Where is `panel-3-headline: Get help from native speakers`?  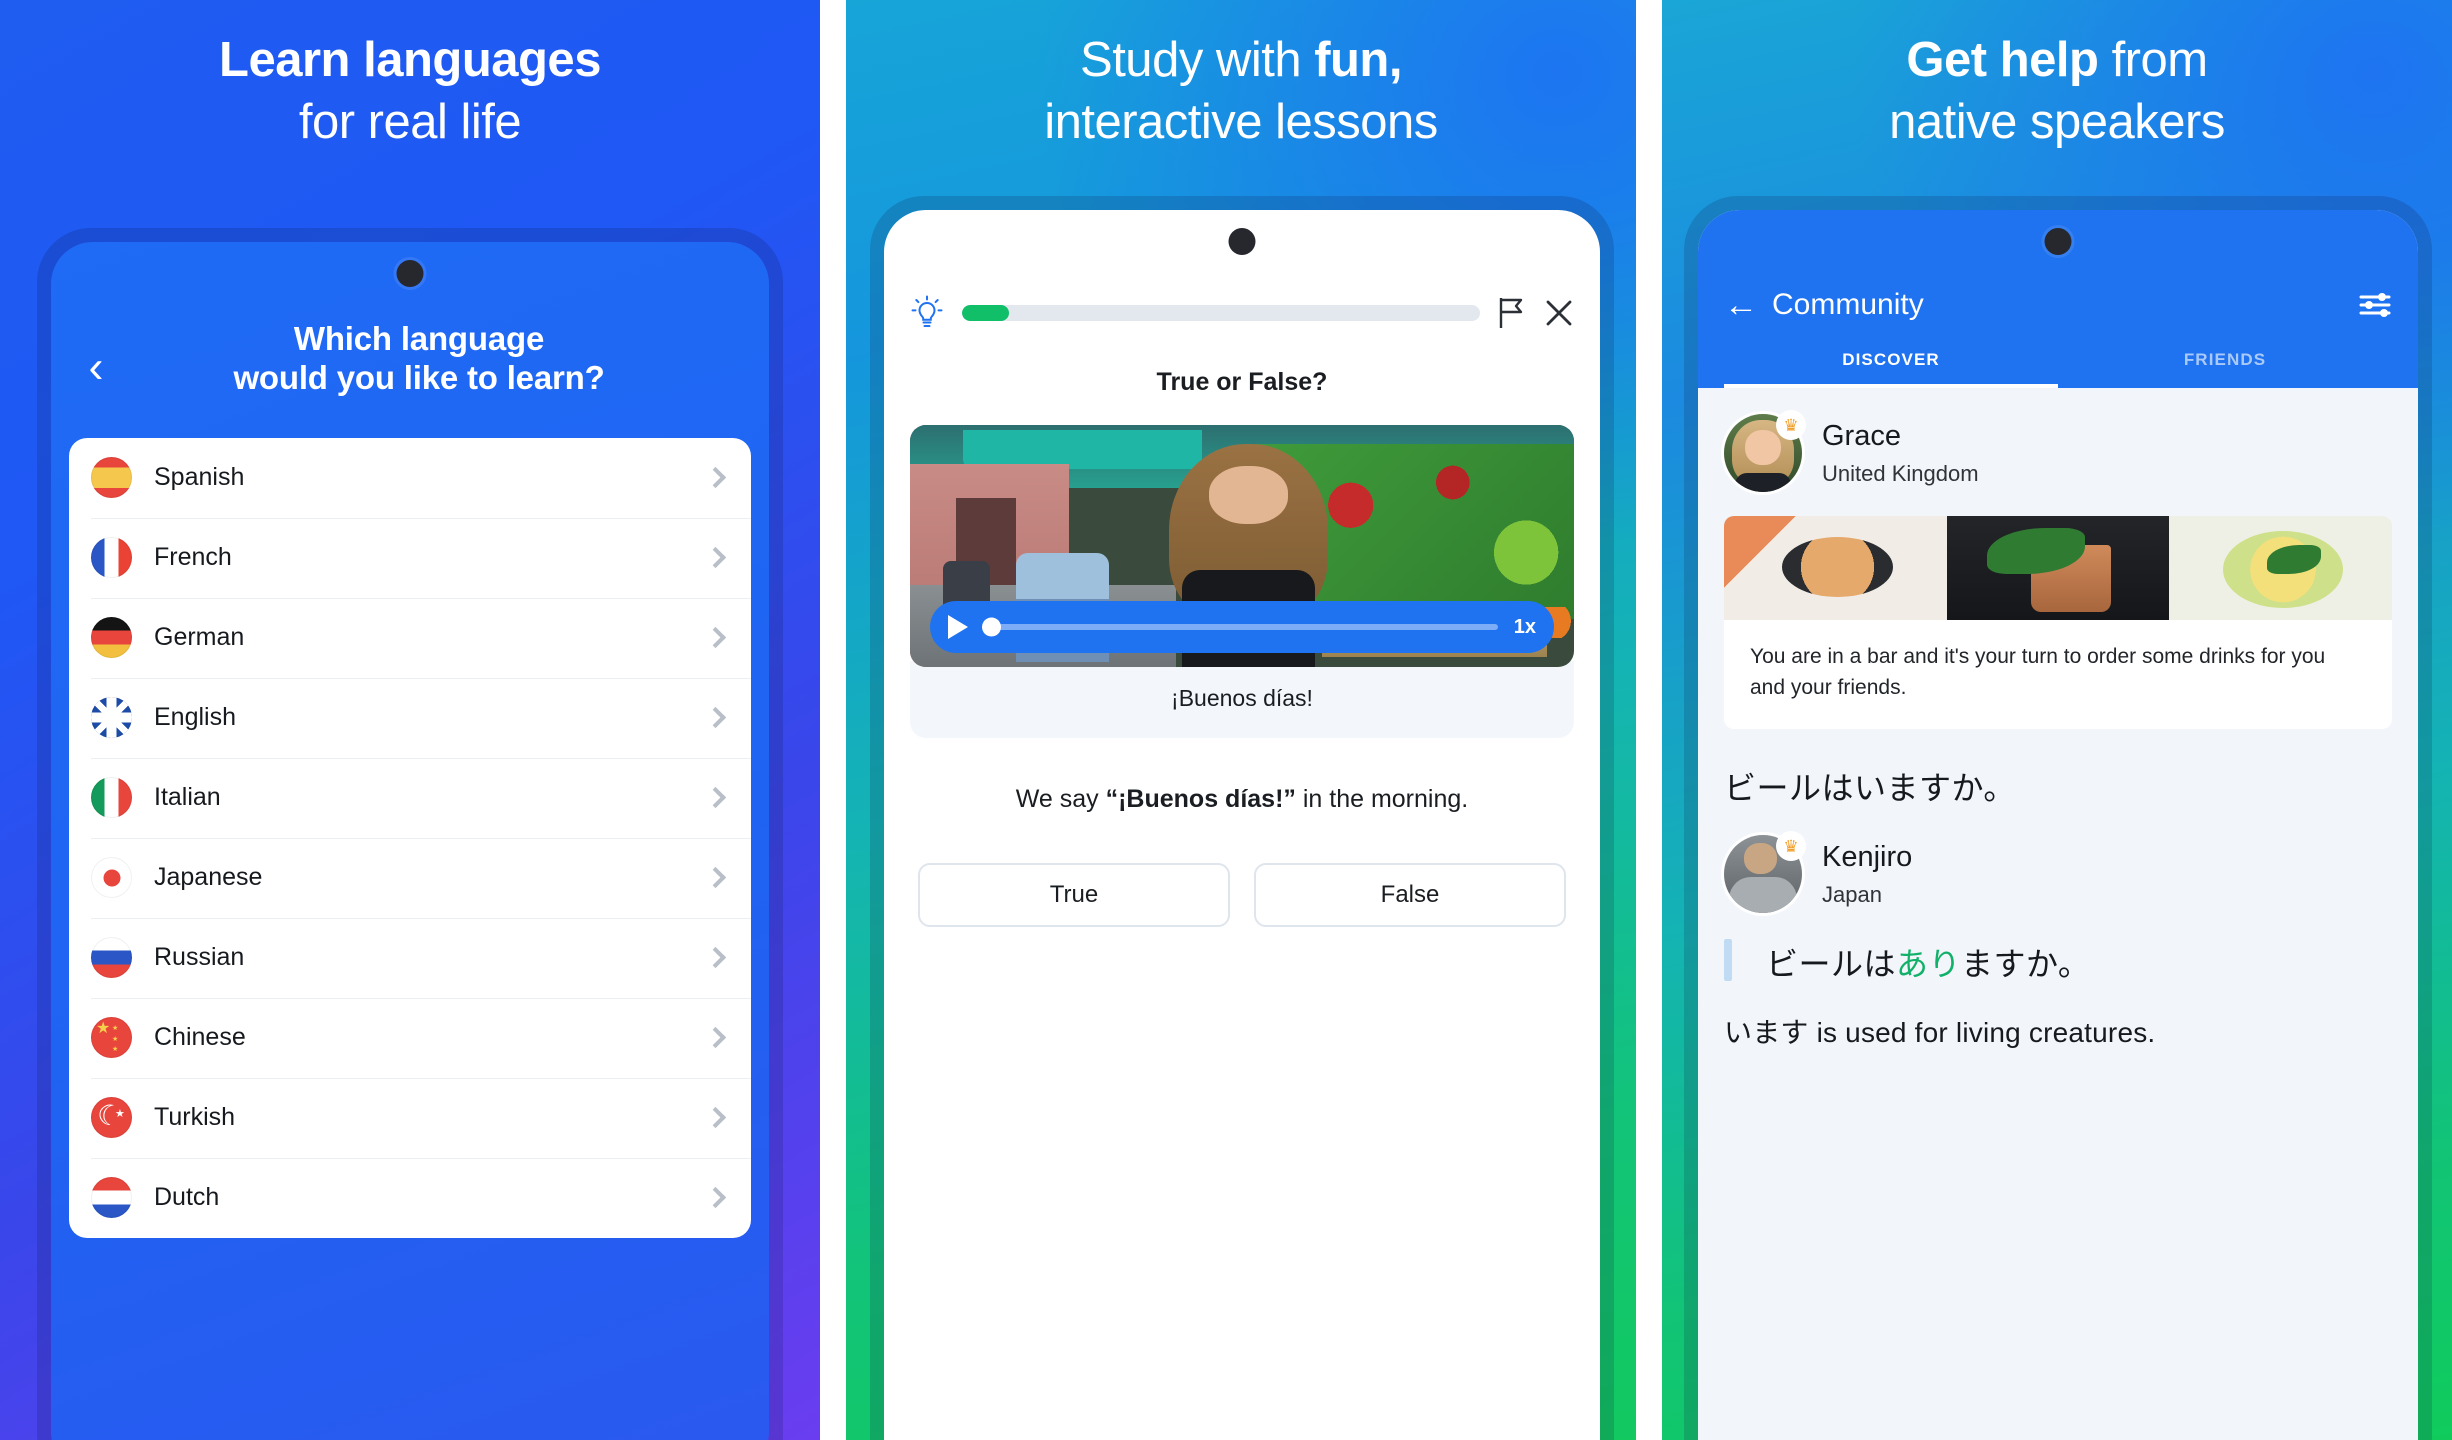 panel-3-headline: Get help from native speakers is located at coordinates (2057, 91).